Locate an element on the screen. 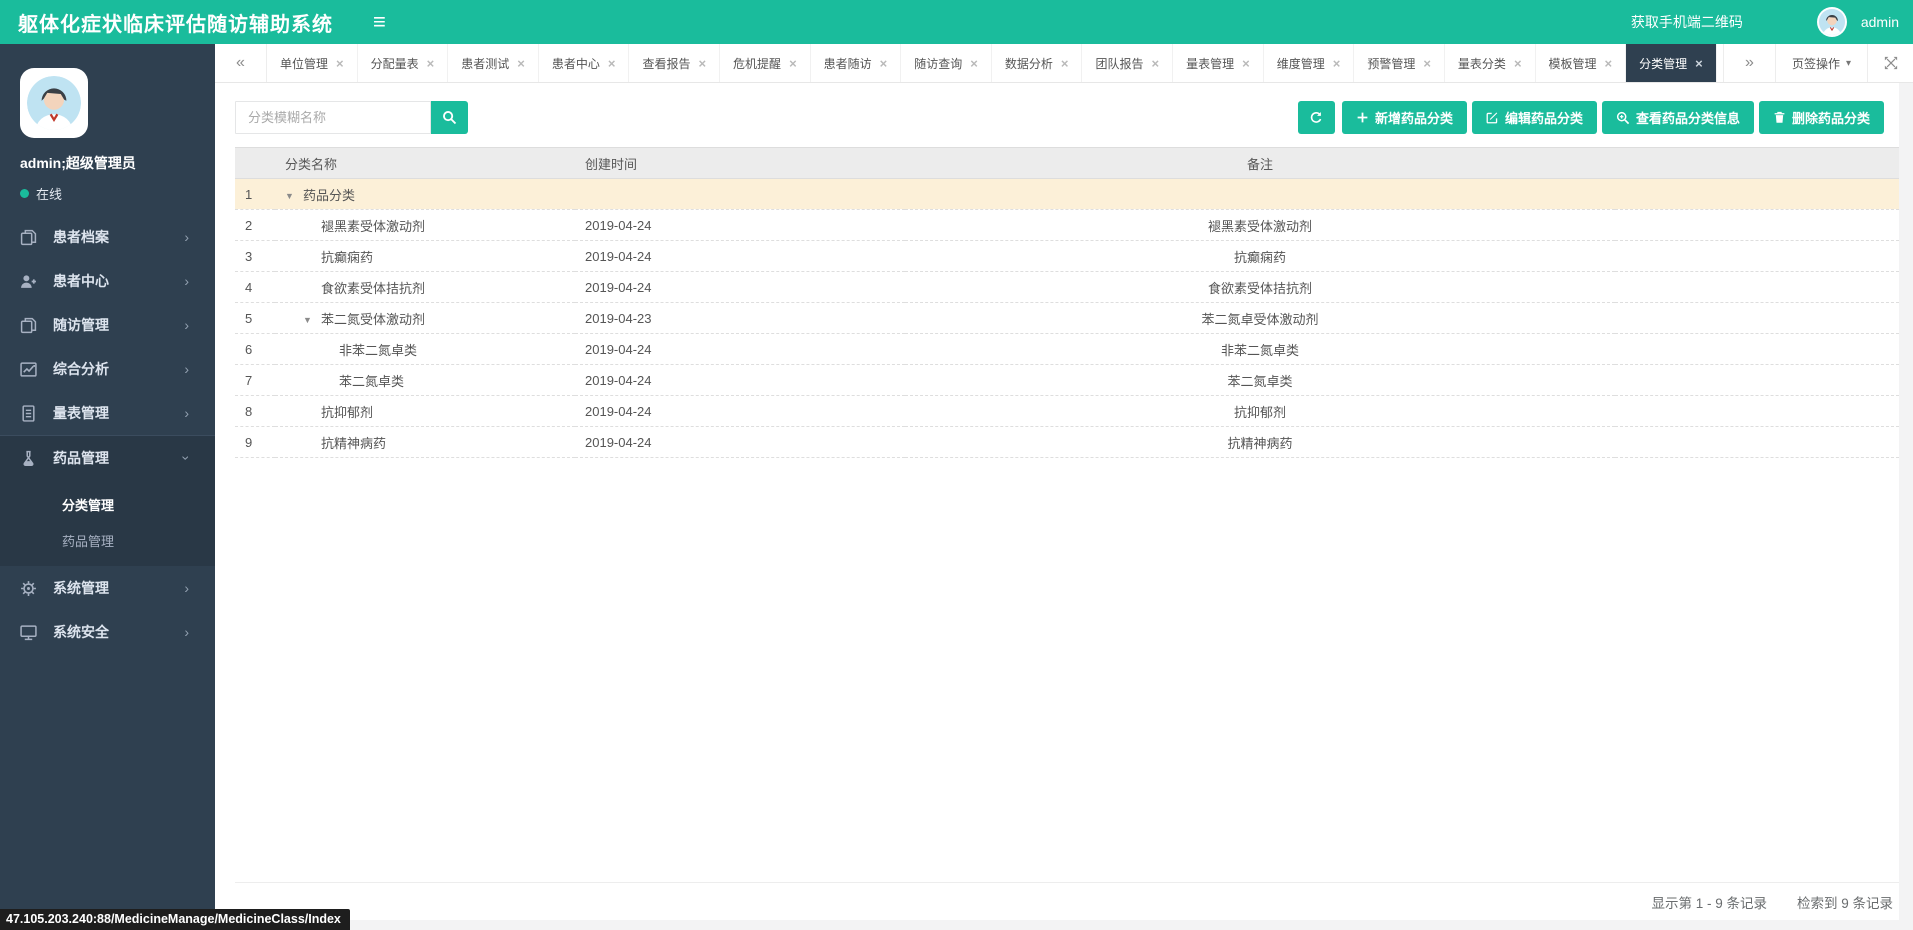 This screenshot has height=930, width=1913. sidebar-item-analysis: 综合分析 › is located at coordinates (107, 369).